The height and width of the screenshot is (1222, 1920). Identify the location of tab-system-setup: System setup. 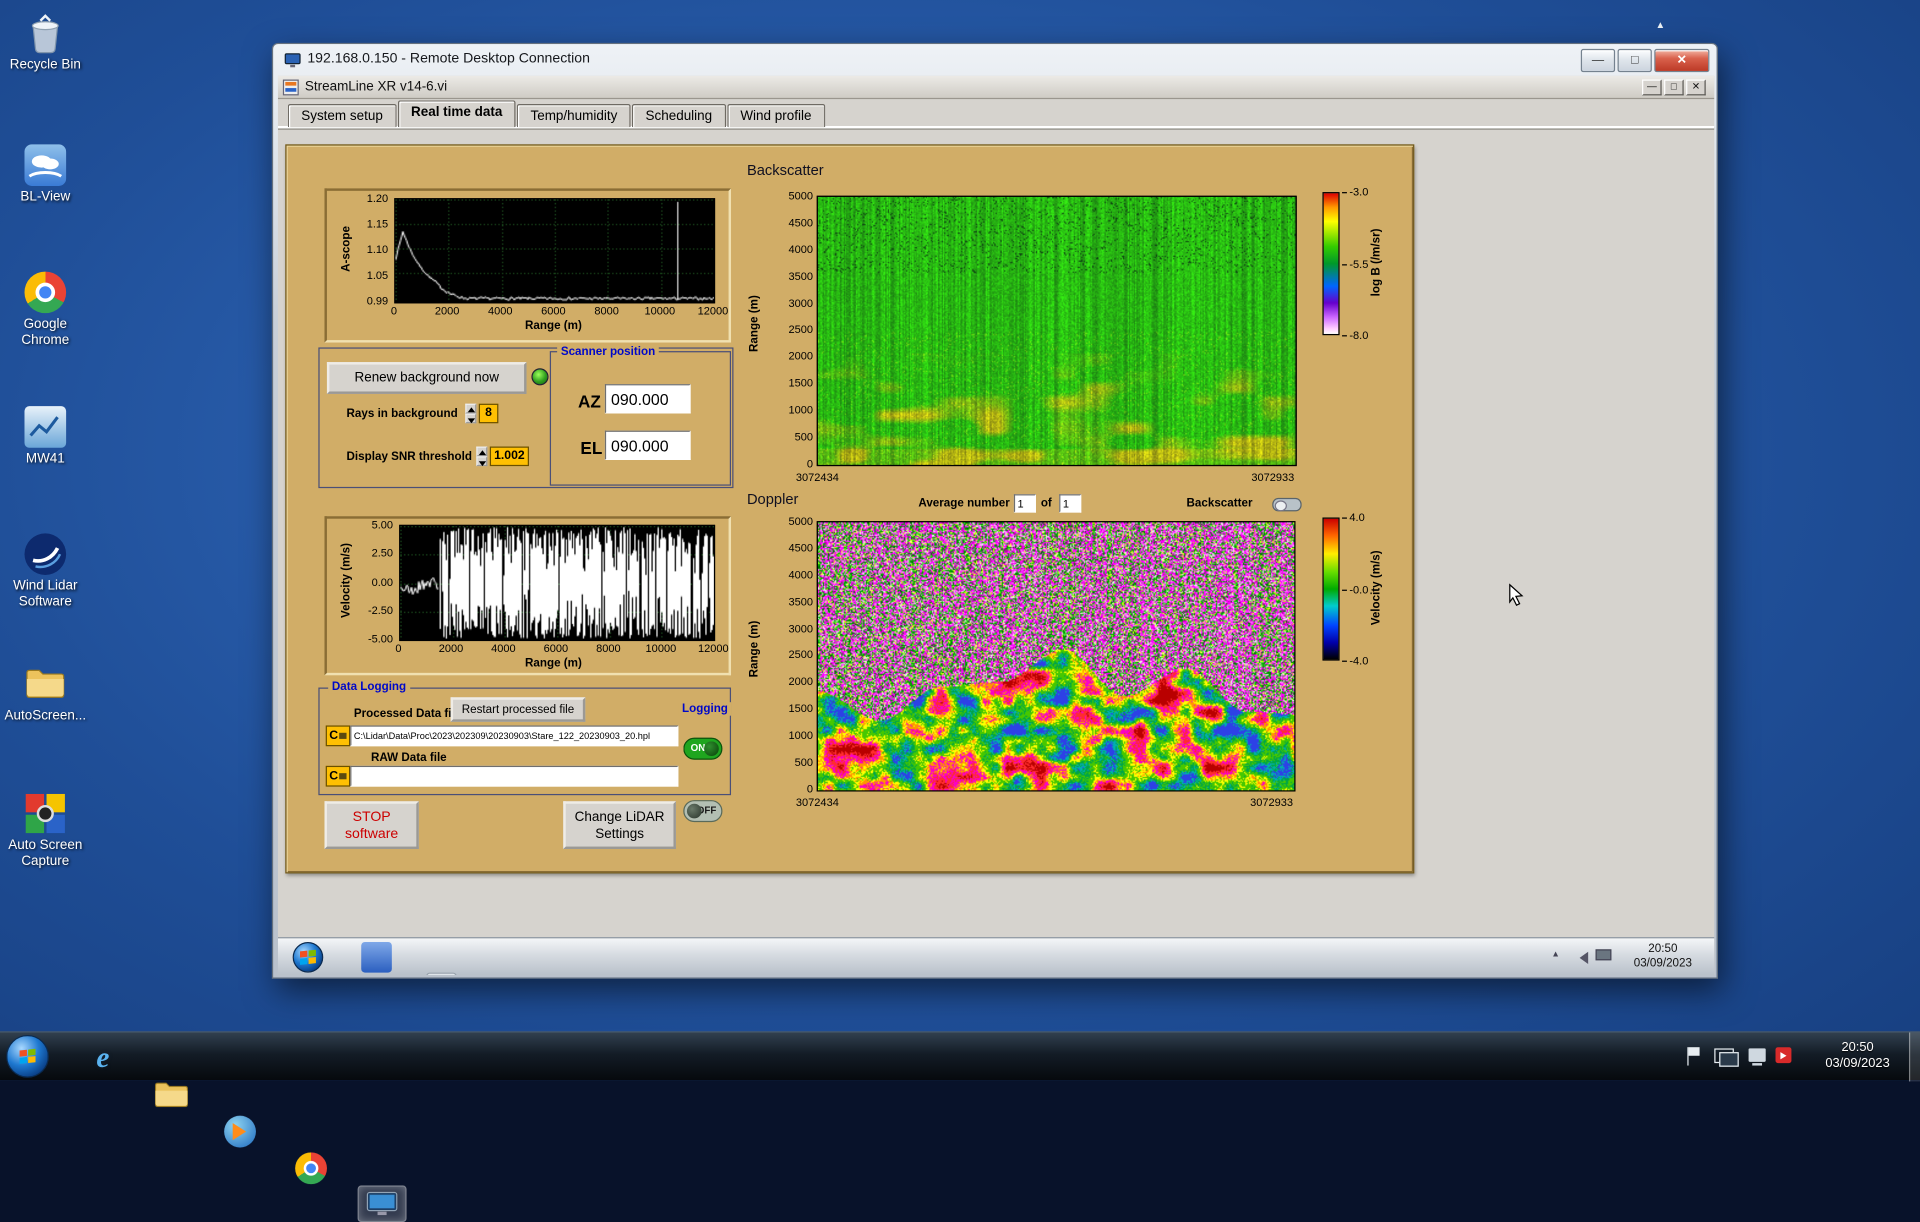
(342, 115).